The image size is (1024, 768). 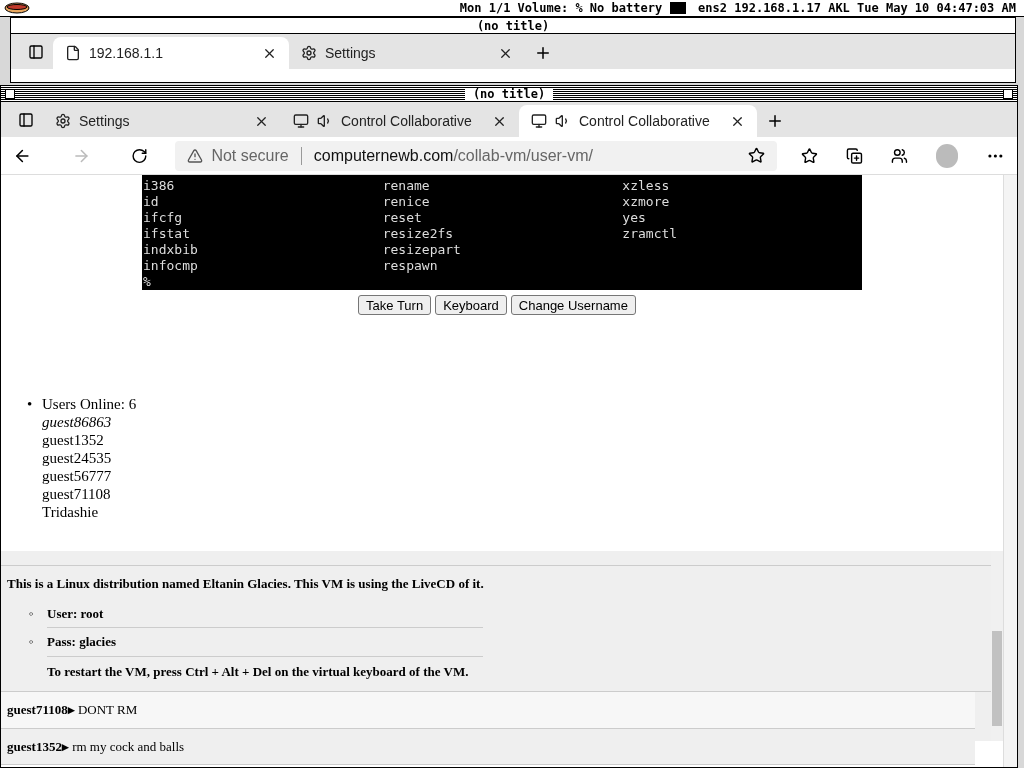 I want to click on terminal-screen: i386 rename xzless id renice xzmore ifcfg reset yes ifstat resize2fs zramctl indxbib resizepart infocmp respawn %, so click(x=502, y=232).